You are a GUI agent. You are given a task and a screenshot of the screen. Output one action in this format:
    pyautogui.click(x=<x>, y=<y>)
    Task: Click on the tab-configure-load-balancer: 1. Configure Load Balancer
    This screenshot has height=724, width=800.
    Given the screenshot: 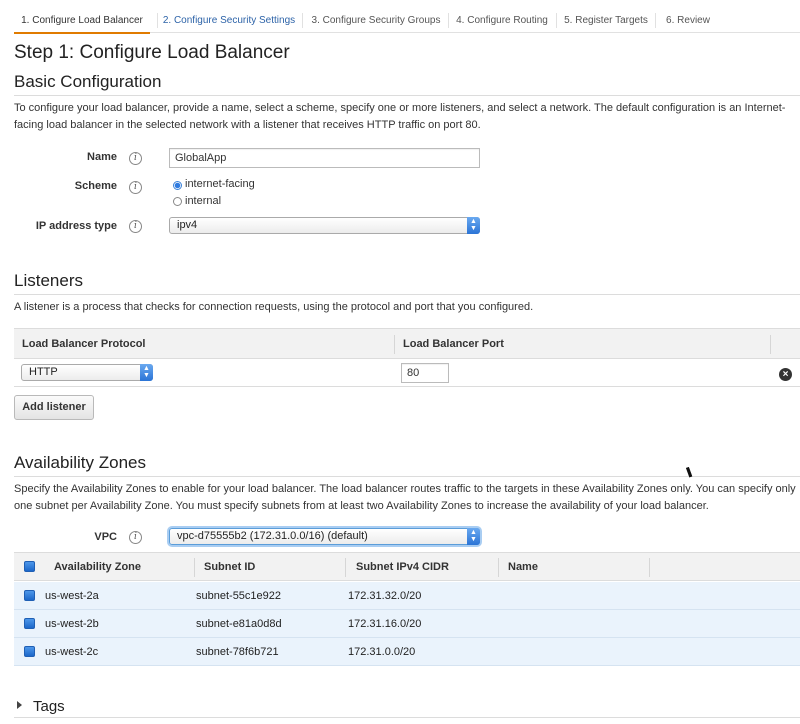 What is the action you would take?
    pyautogui.click(x=82, y=21)
    